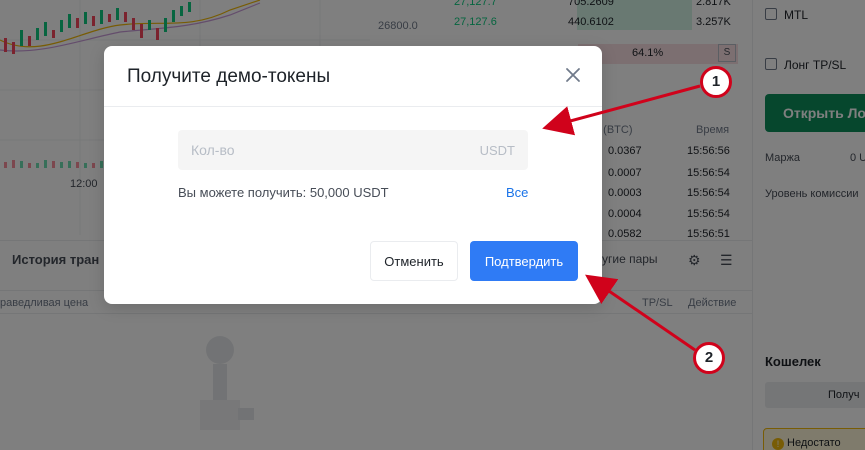 Image resolution: width=865 pixels, height=450 pixels. I want to click on annotation-badge-1: 1, so click(716, 82).